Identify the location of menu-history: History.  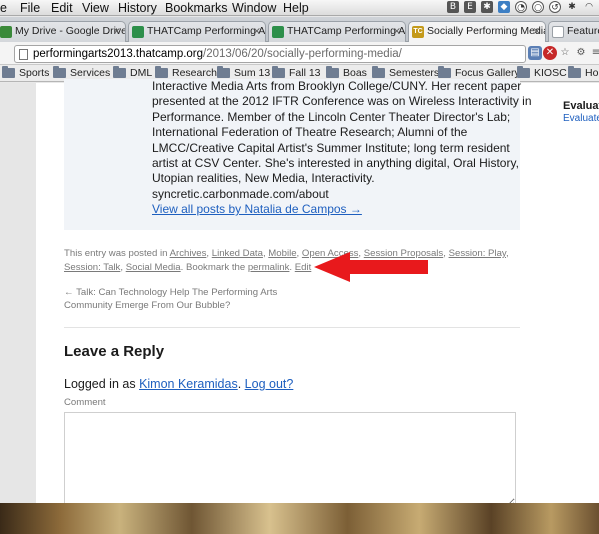
(137, 8).